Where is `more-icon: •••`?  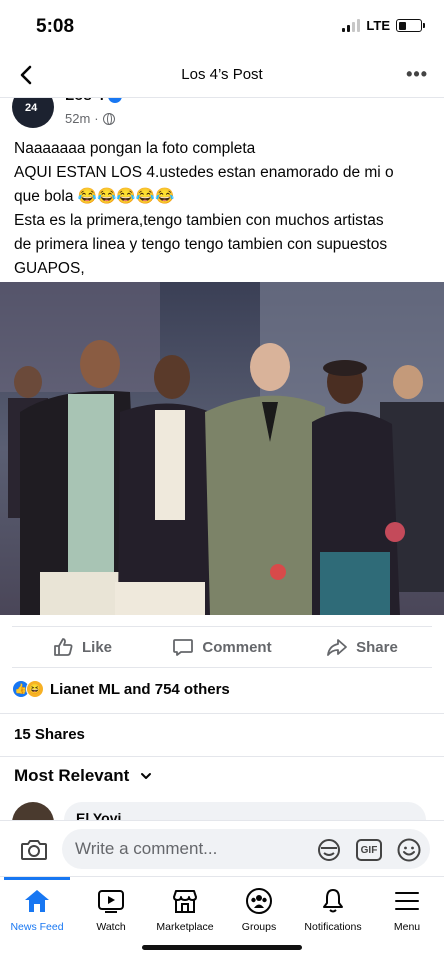
more-icon: ••• is located at coordinates (417, 74).